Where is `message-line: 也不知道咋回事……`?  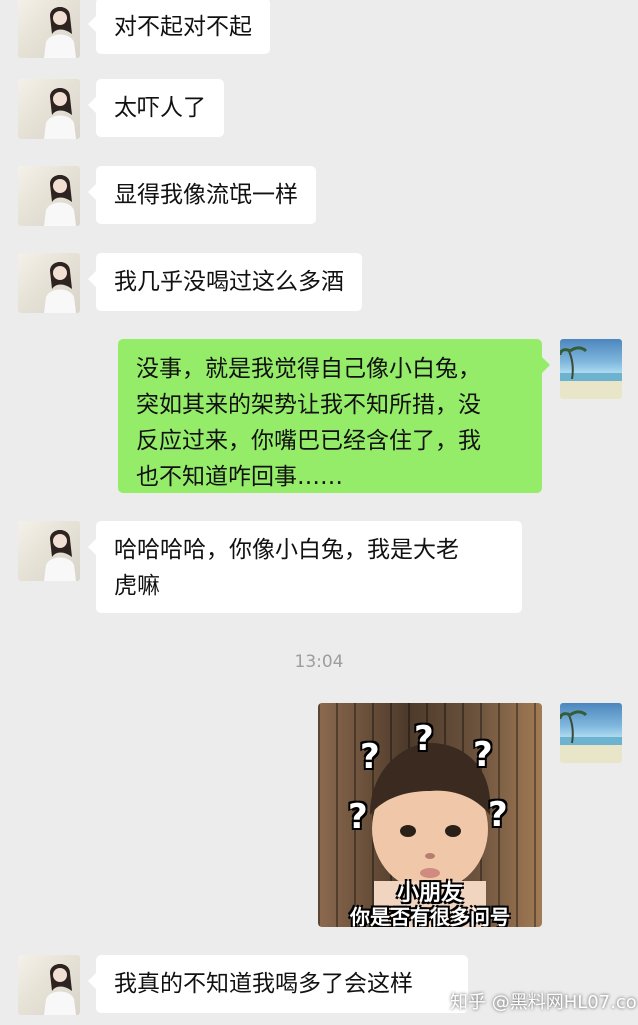
message-line: 也不知道咋回事…… is located at coordinates (239, 477).